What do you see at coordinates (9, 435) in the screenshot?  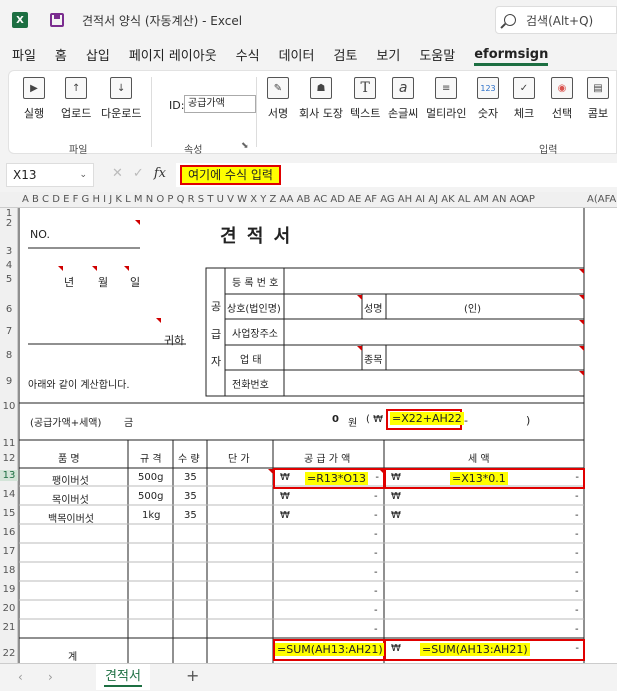 I see `row-headers: 1 2 3 4 5 6 7 8 9 10 11 12 13 14 15 16 17 18 19 20 21 22` at bounding box center [9, 435].